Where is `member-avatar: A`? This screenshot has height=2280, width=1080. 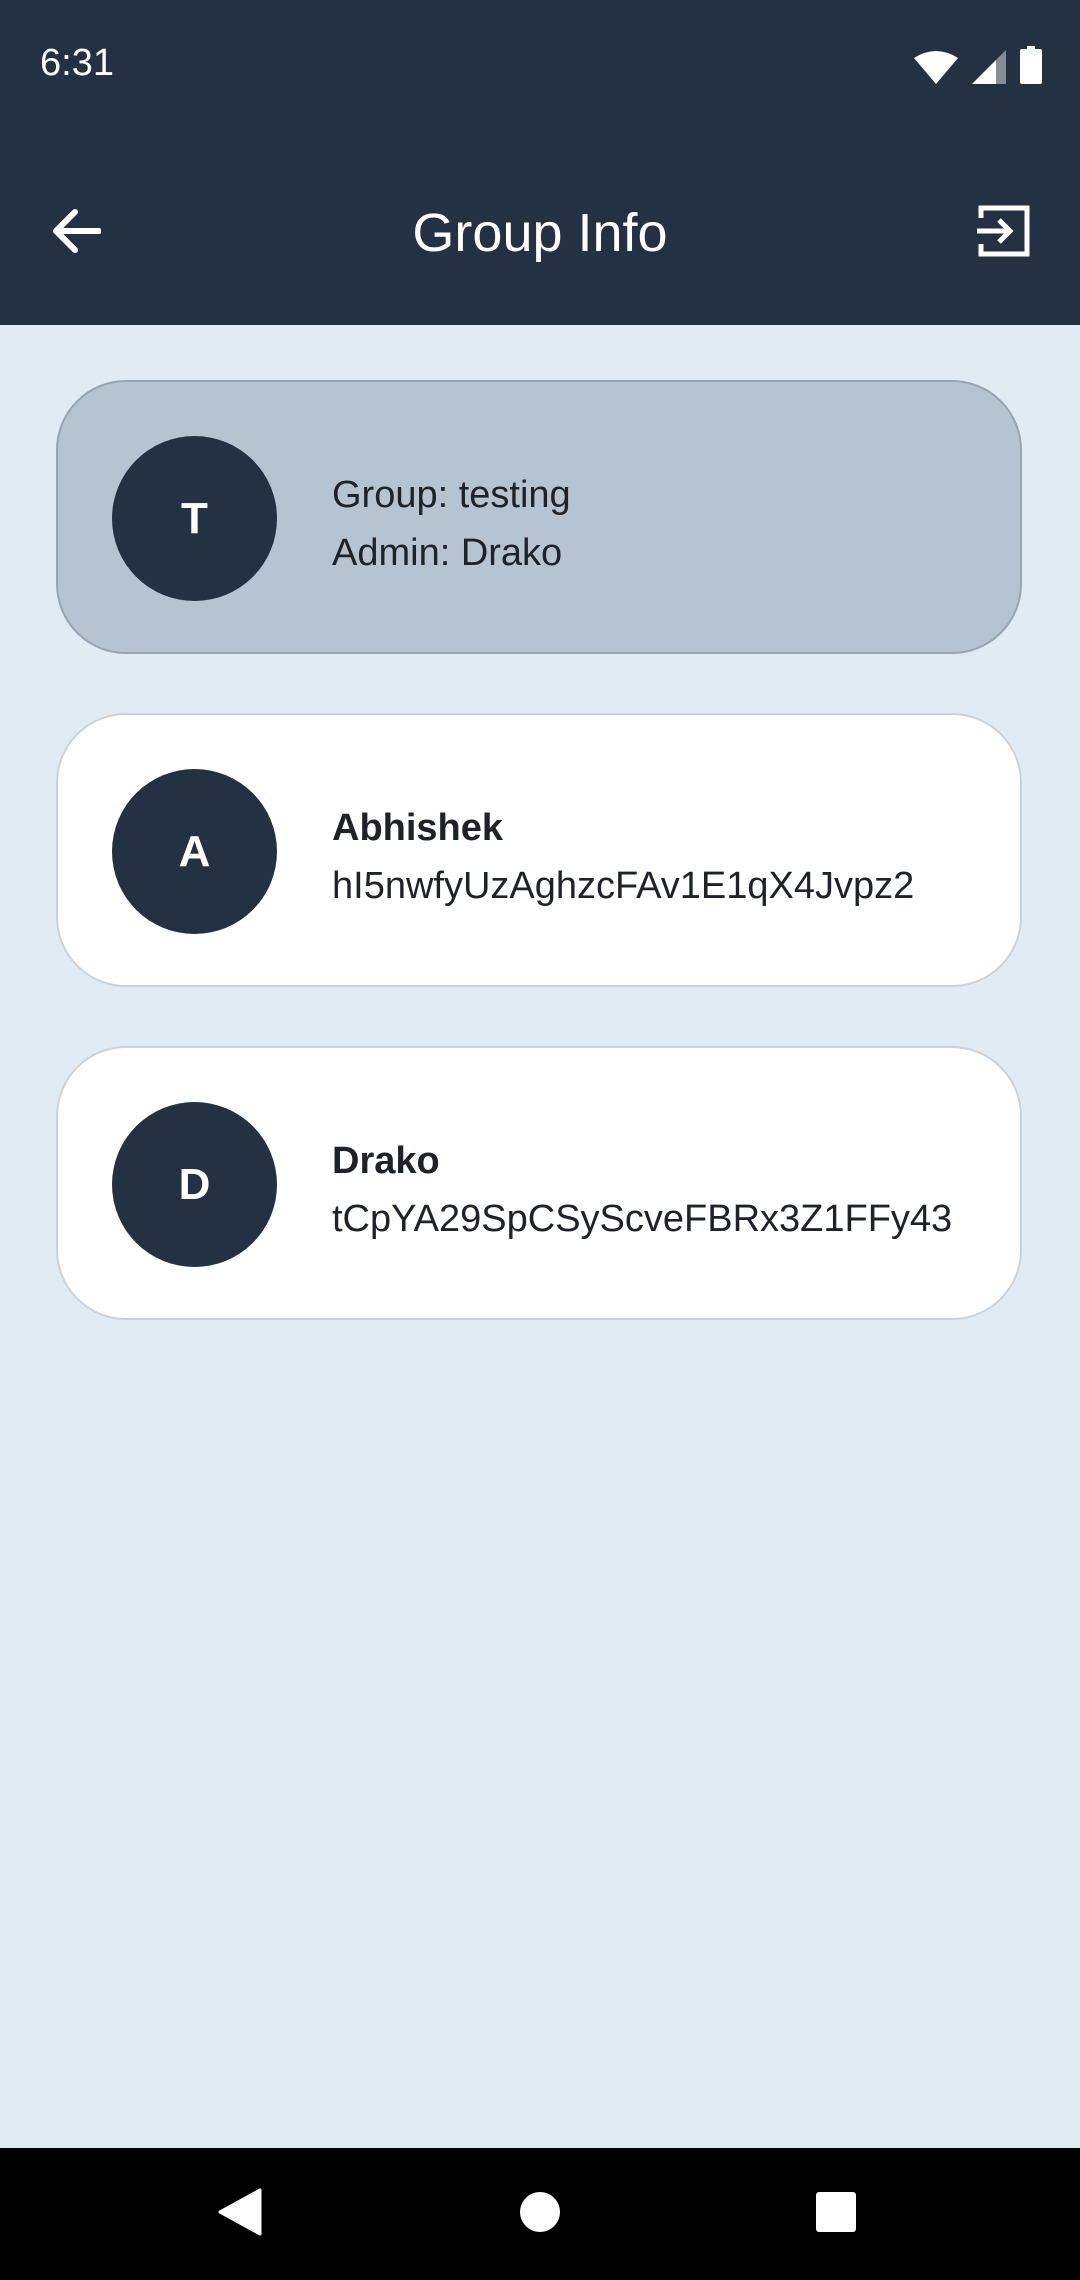 member-avatar: A is located at coordinates (194, 851).